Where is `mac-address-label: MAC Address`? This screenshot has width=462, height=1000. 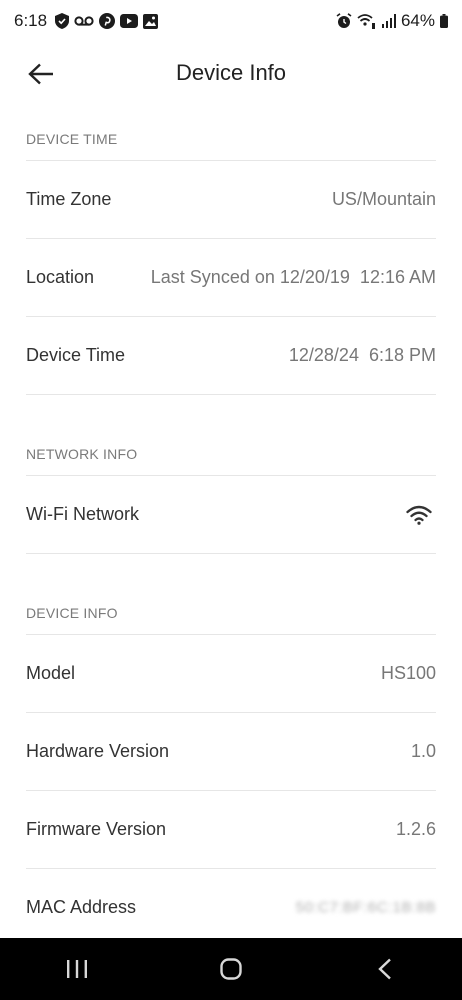
mac-address-label: MAC Address is located at coordinates (81, 907).